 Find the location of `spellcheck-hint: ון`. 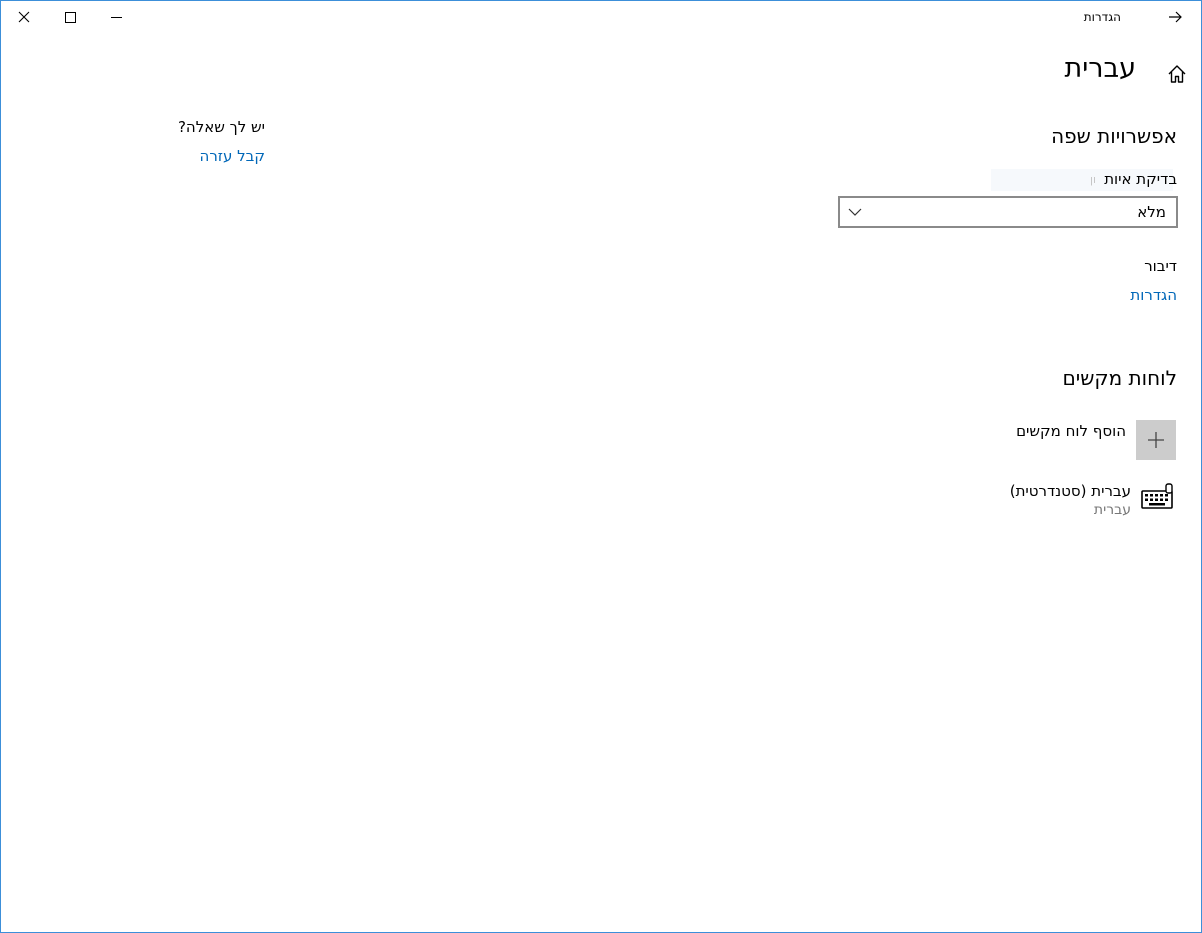

spellcheck-hint: ון is located at coordinates (1093, 179).